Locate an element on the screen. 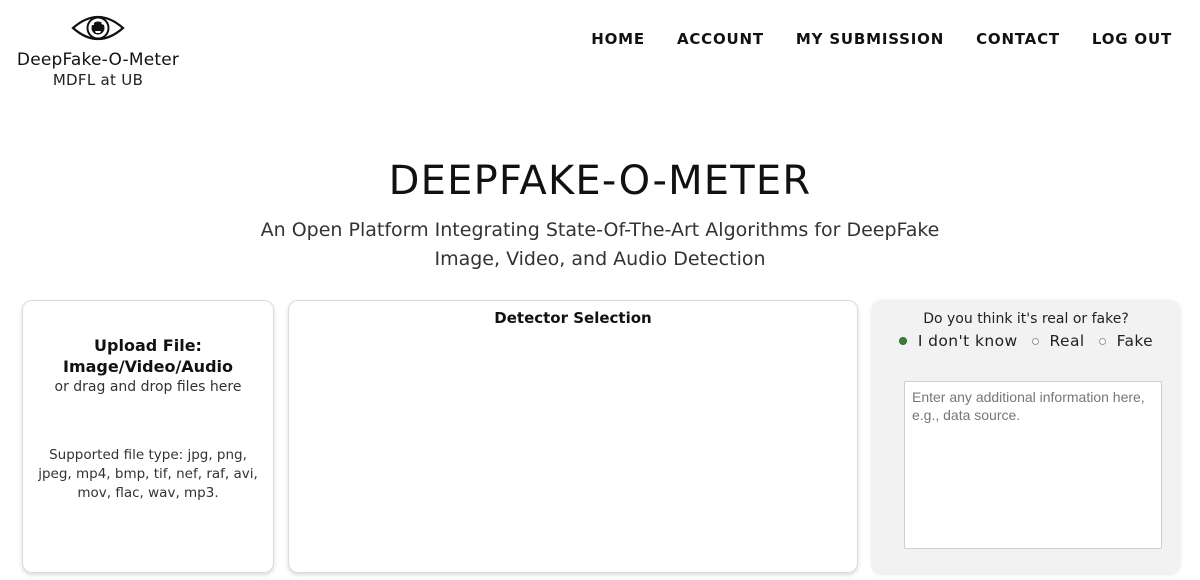 This screenshot has height=580, width=1200. detector-selection-title: Detector Selection is located at coordinates (573, 318).